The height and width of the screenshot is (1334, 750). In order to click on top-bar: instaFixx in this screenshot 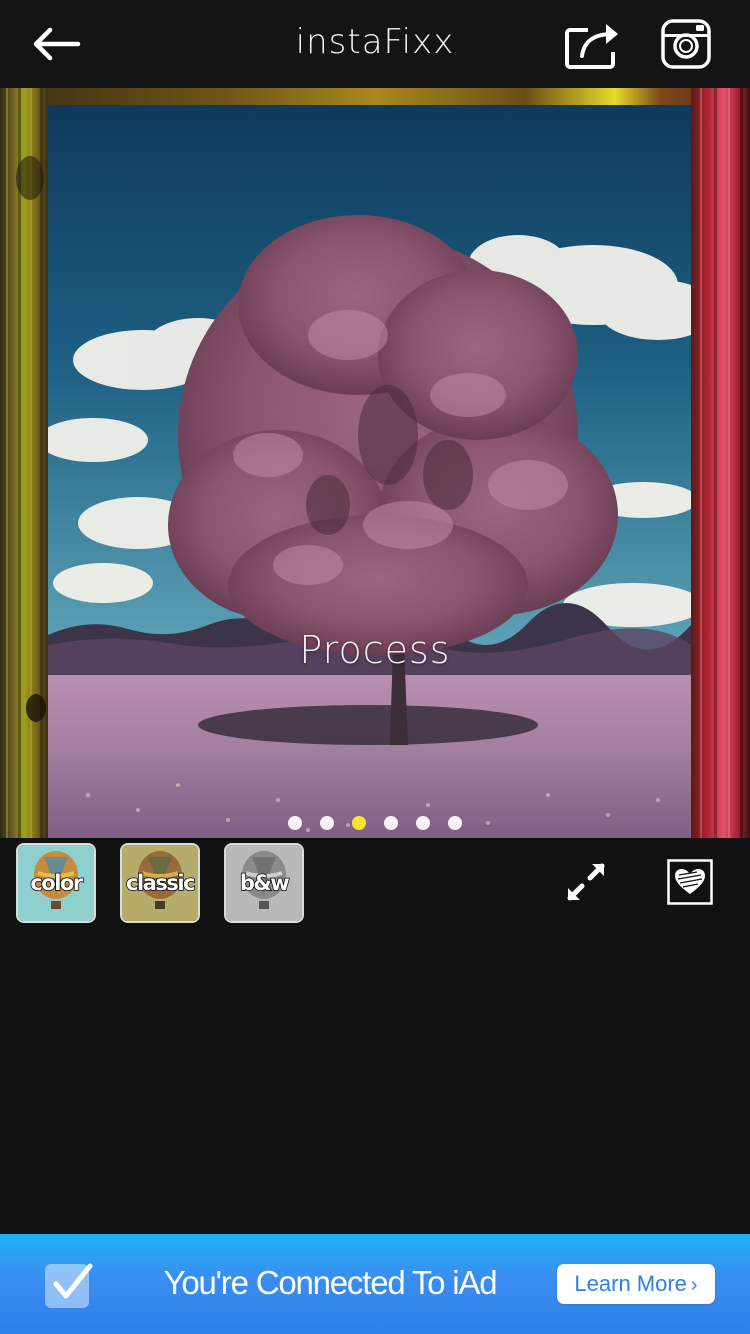, I will do `click(375, 44)`.